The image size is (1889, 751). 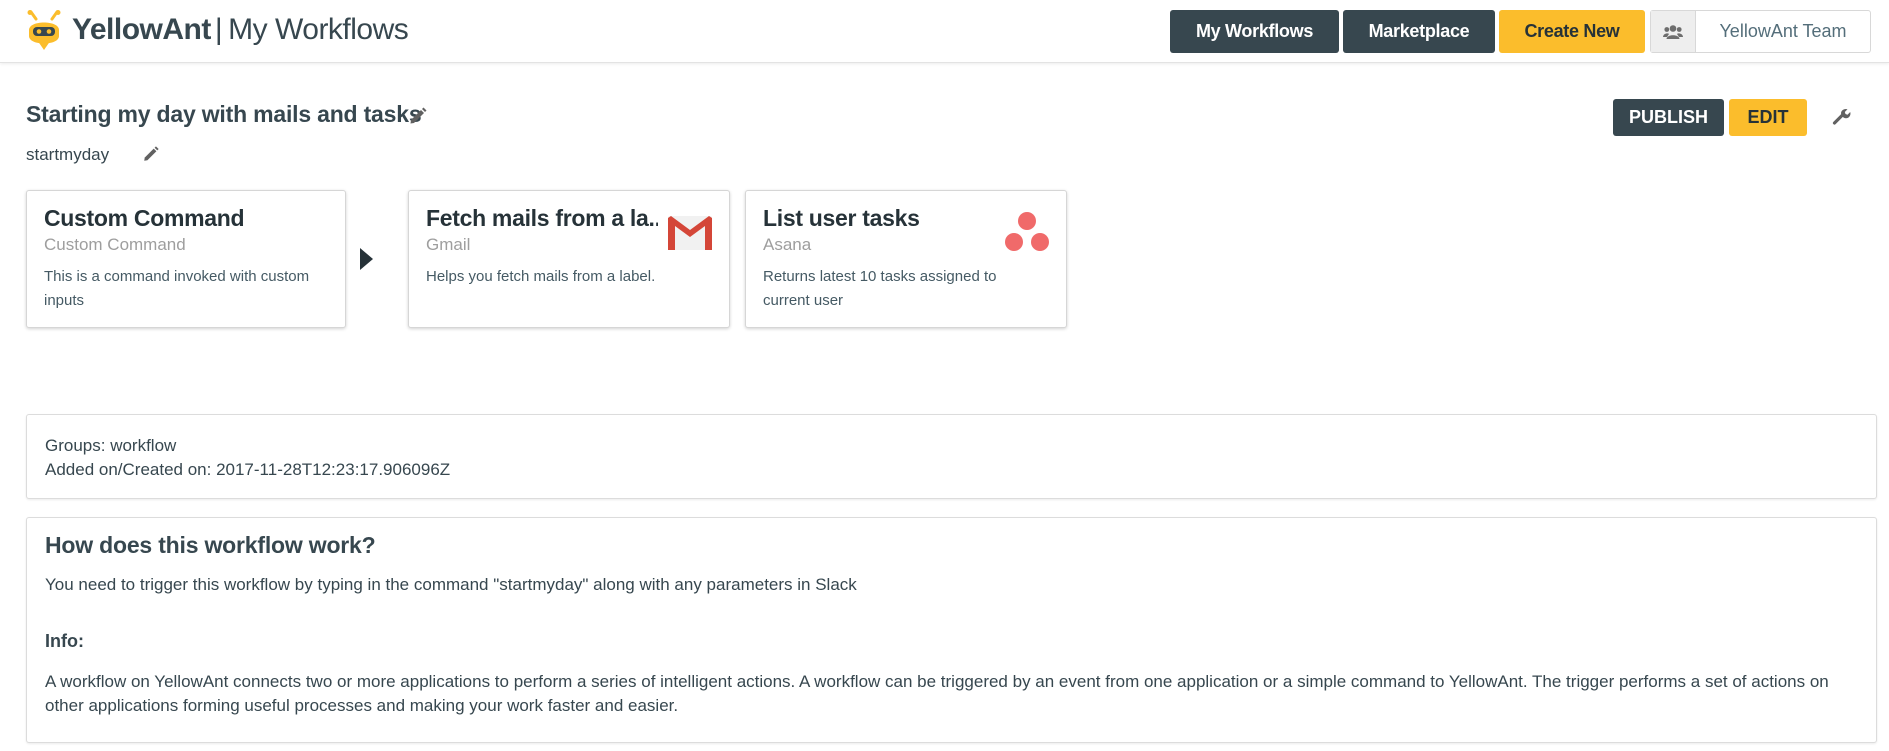 I want to click on yellowant-logo-icon, so click(x=44, y=31).